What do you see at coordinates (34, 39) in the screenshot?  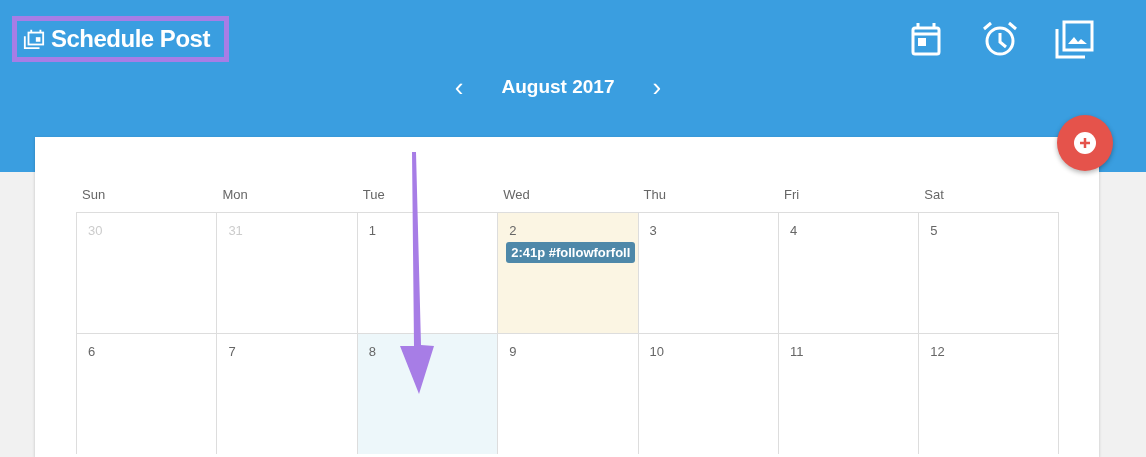 I see `calendar-stack-icon` at bounding box center [34, 39].